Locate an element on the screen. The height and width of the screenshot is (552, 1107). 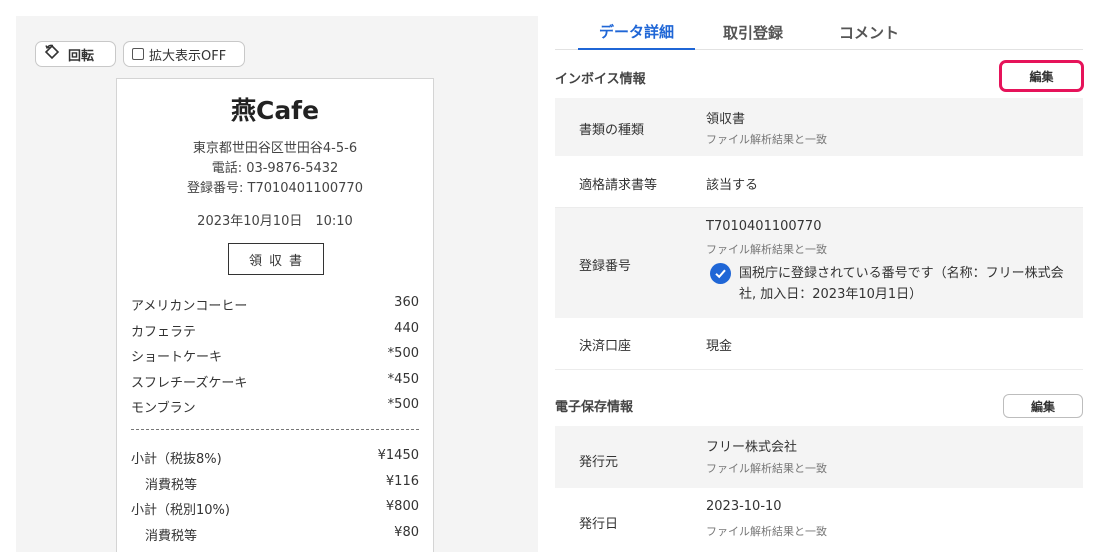
check-circle-icon is located at coordinates (720, 273).